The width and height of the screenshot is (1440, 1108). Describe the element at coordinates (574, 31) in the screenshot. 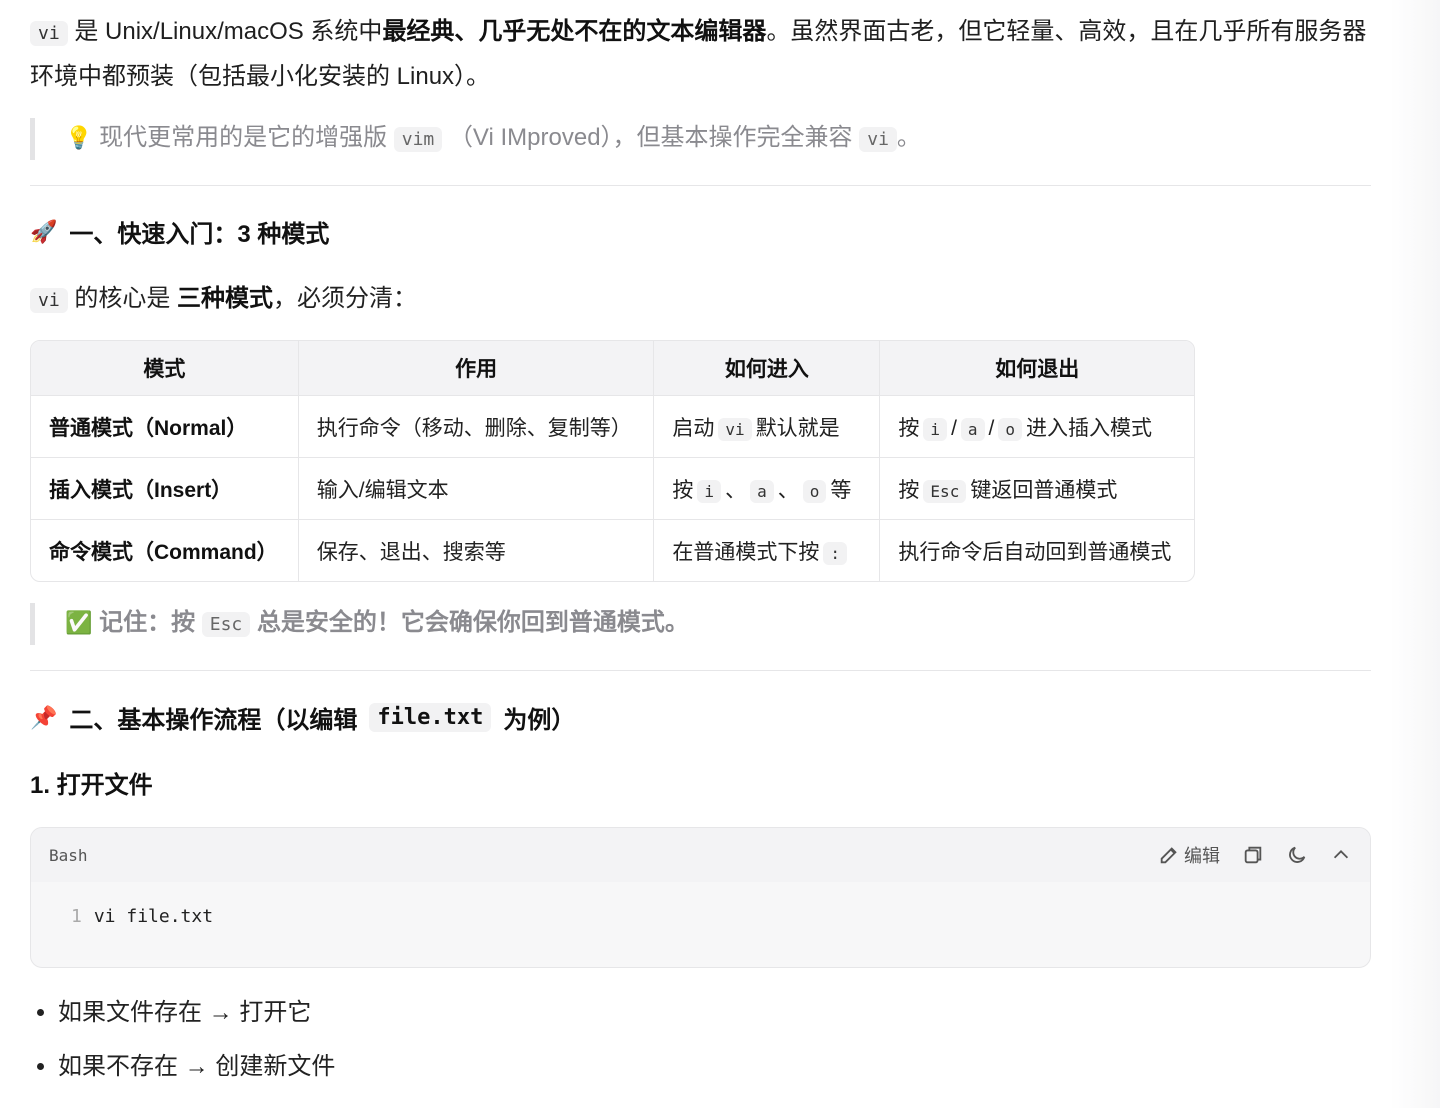

I see `intro-bold: 最经典、几乎无处不在的文本编辑器` at that location.